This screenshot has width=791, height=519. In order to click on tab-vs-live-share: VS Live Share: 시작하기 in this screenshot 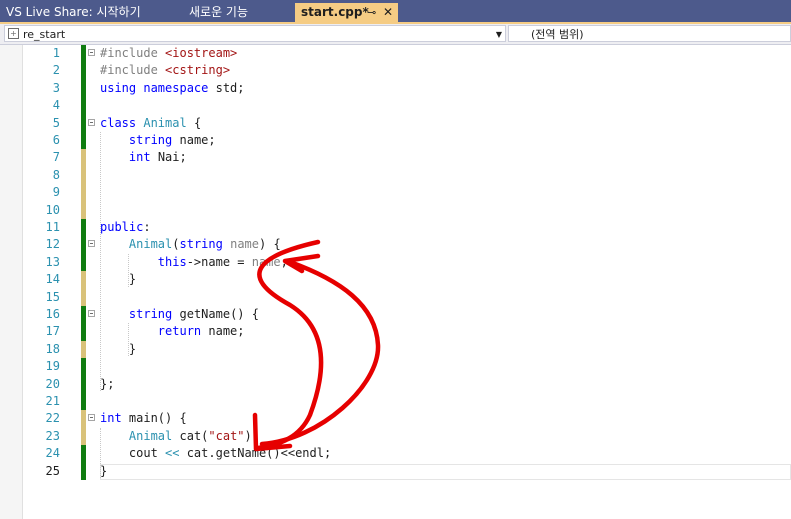, I will do `click(90, 12)`.